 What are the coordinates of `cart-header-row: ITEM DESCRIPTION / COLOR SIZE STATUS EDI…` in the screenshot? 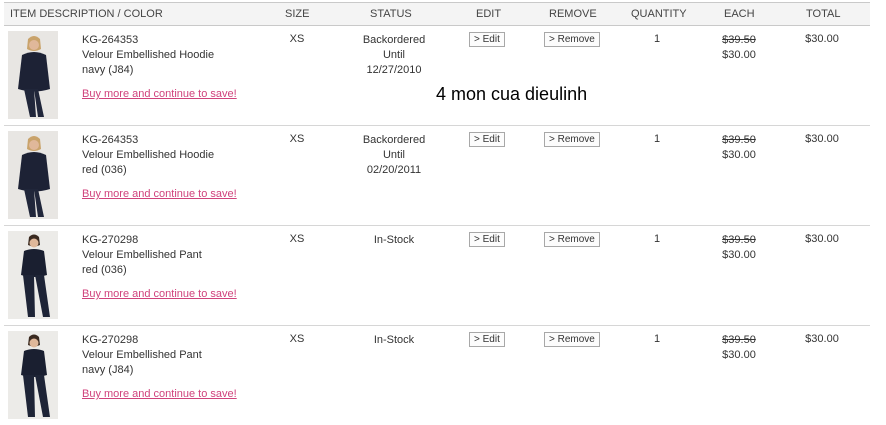 It's located at (437, 14).